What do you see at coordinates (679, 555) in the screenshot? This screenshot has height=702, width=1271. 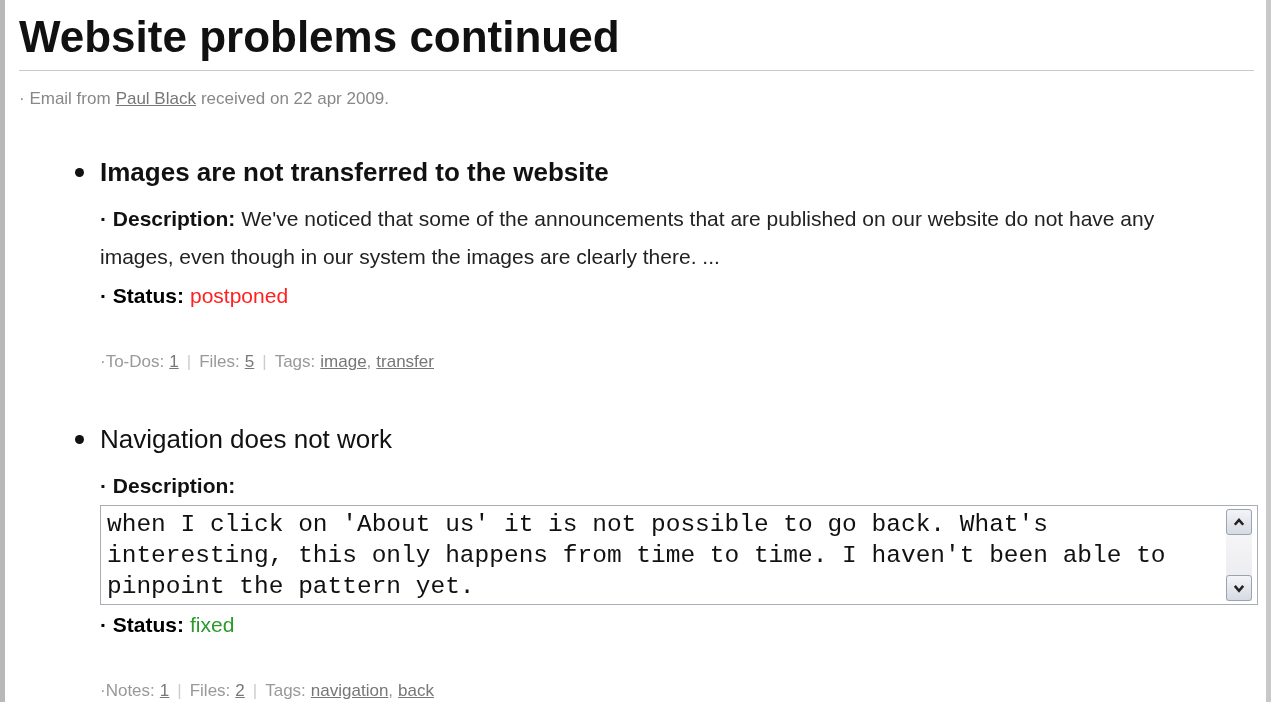 I see `description-field: when I click on 'About us' it is not possible to go back. What's interesting, this only happens from time to time. I haven't been able to pinpoint the pattern yet.` at bounding box center [679, 555].